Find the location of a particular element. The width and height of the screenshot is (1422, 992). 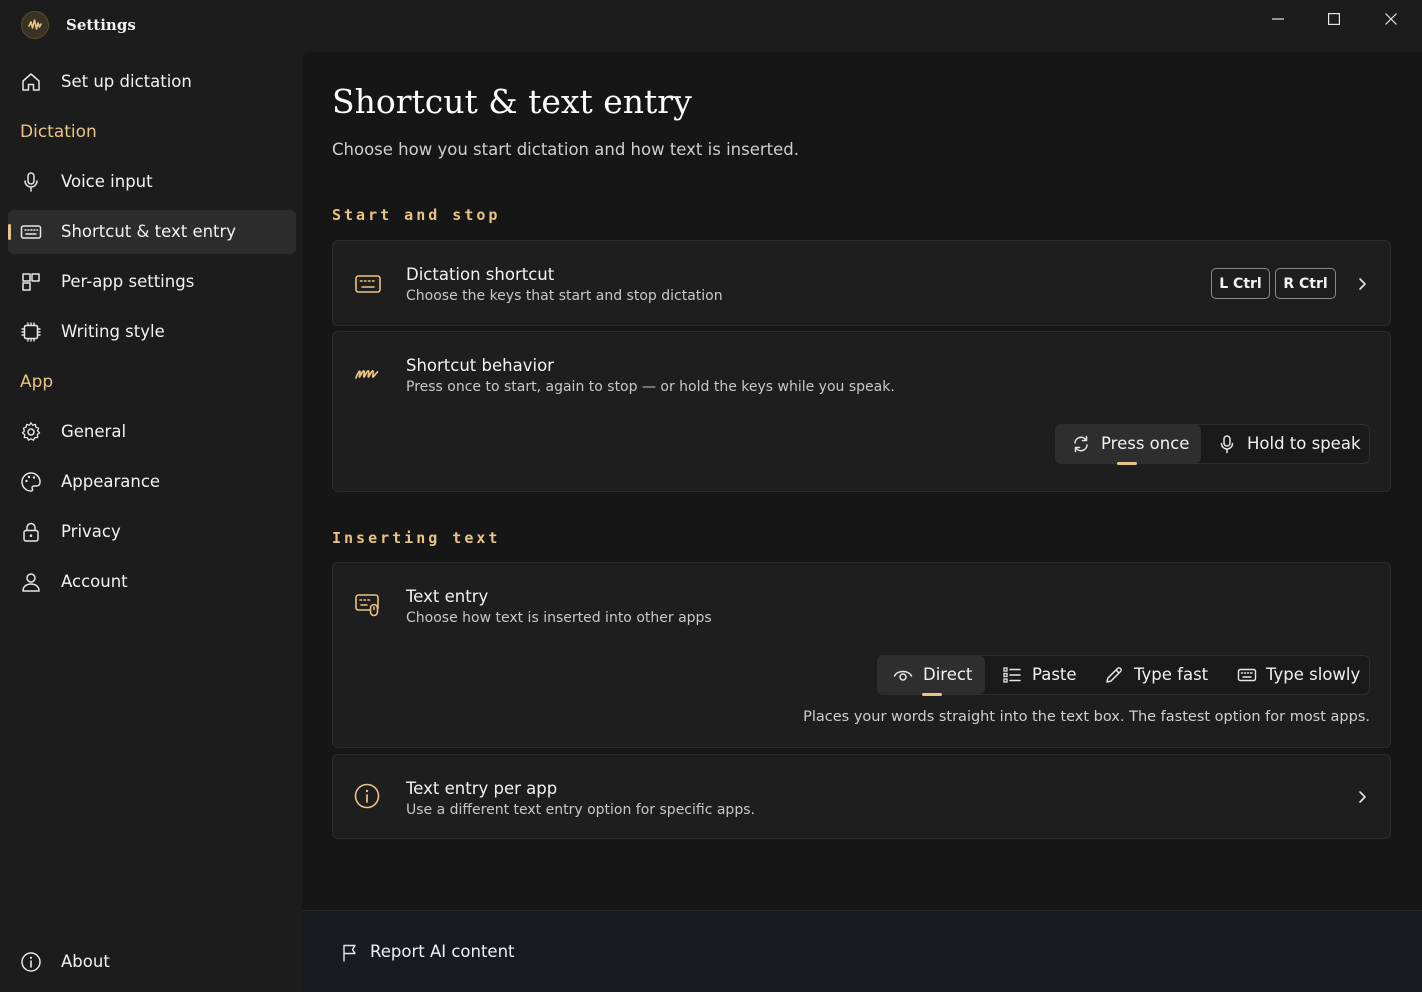

close-icon is located at coordinates (1391, 19).